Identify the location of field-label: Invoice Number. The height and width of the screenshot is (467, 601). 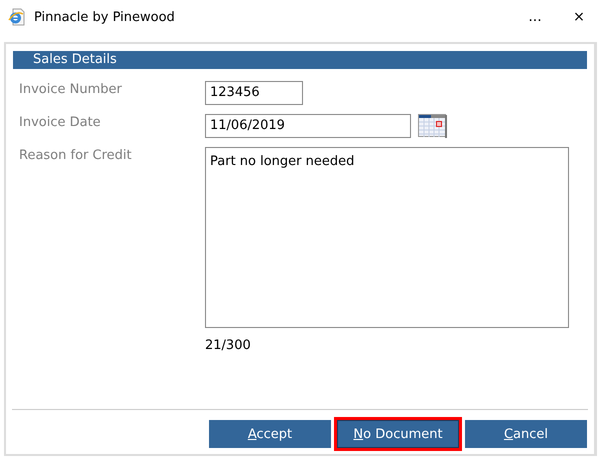
(71, 90).